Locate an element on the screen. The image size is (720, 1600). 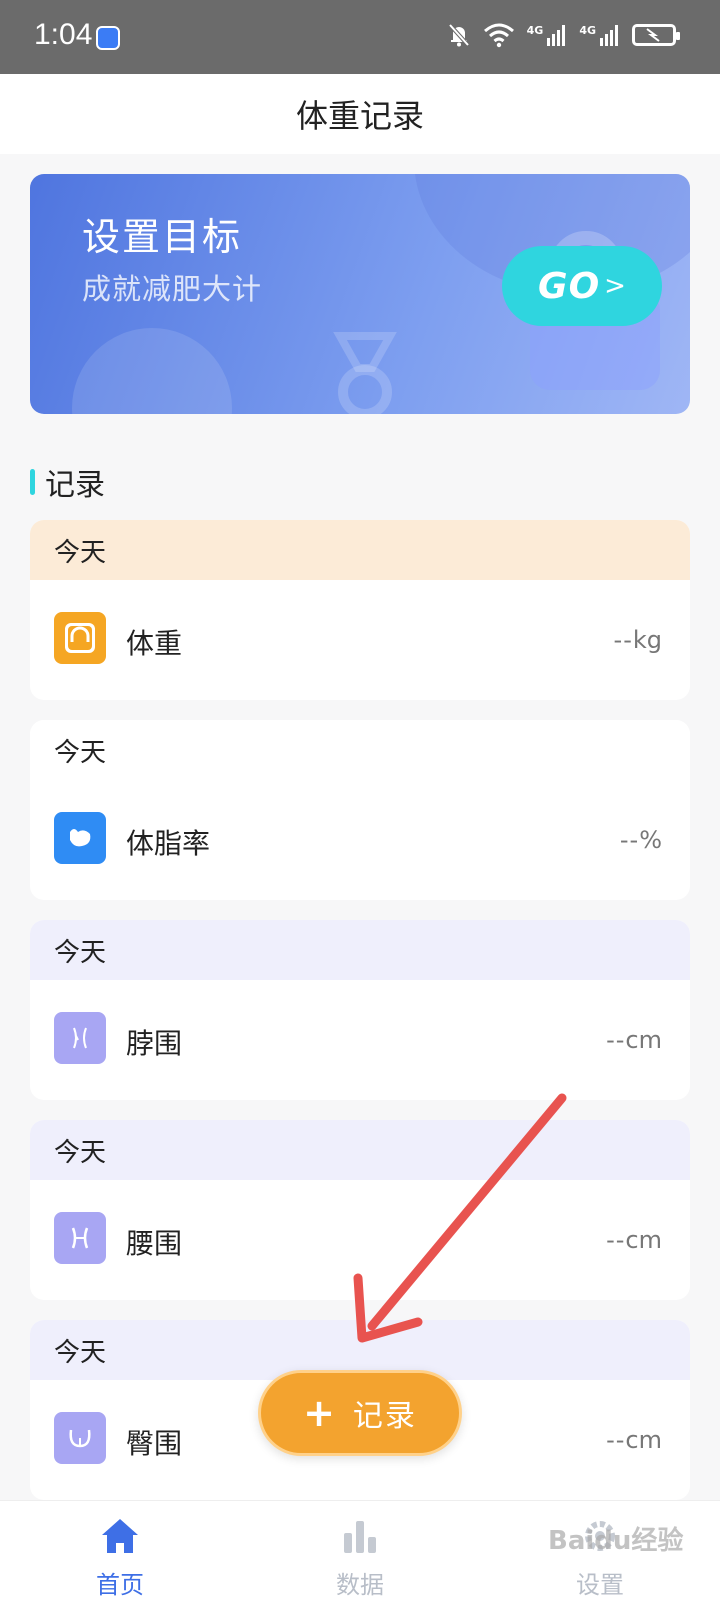
signal-4g-1: 4G is located at coordinates (547, 35).